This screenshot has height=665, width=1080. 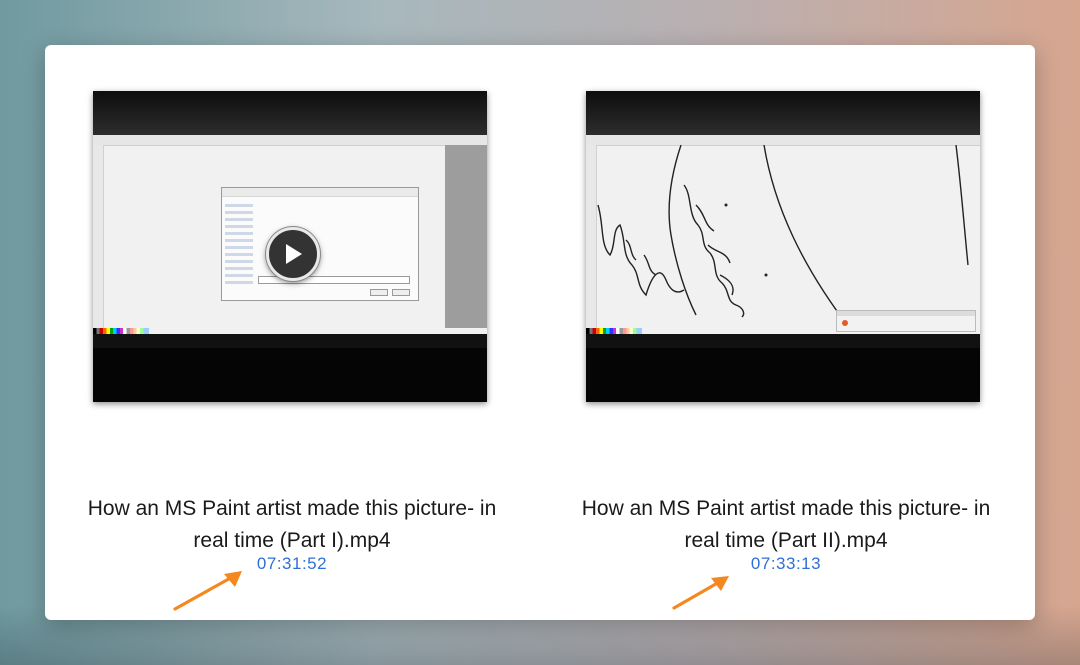 What do you see at coordinates (786, 540) in the screenshot?
I see `video-title-line-2: real time (Part II).mp4` at bounding box center [786, 540].